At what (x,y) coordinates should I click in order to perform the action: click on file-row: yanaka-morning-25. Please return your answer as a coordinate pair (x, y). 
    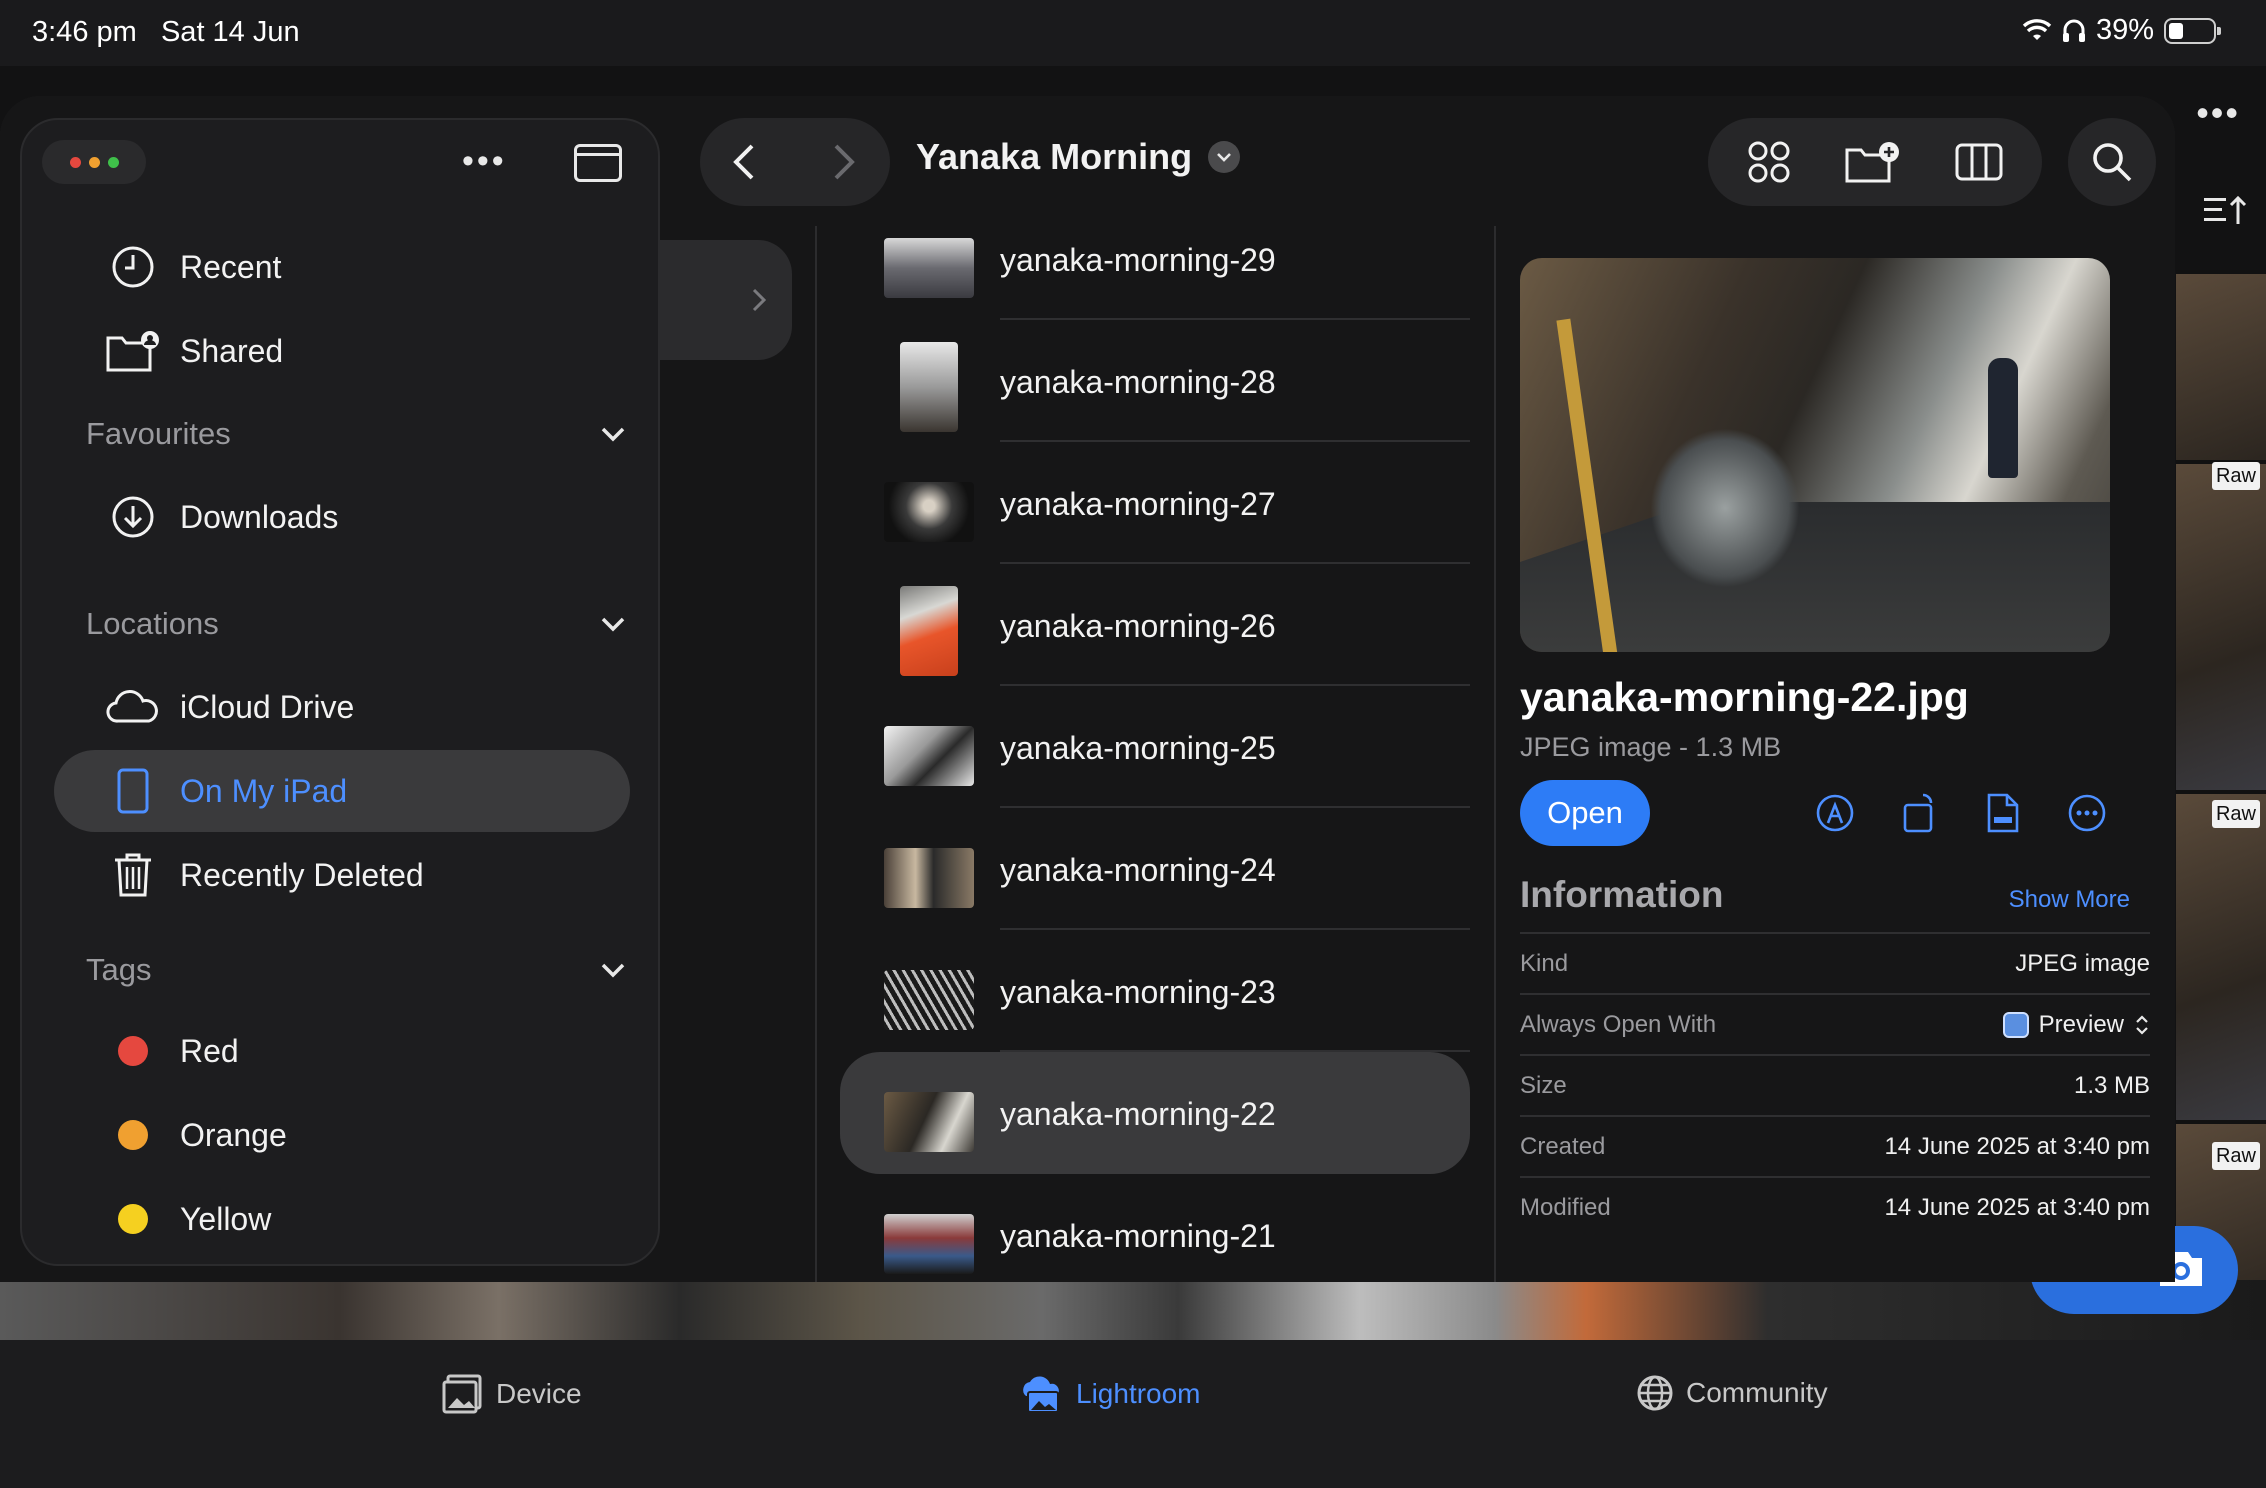
    Looking at the image, I should click on (1155, 747).